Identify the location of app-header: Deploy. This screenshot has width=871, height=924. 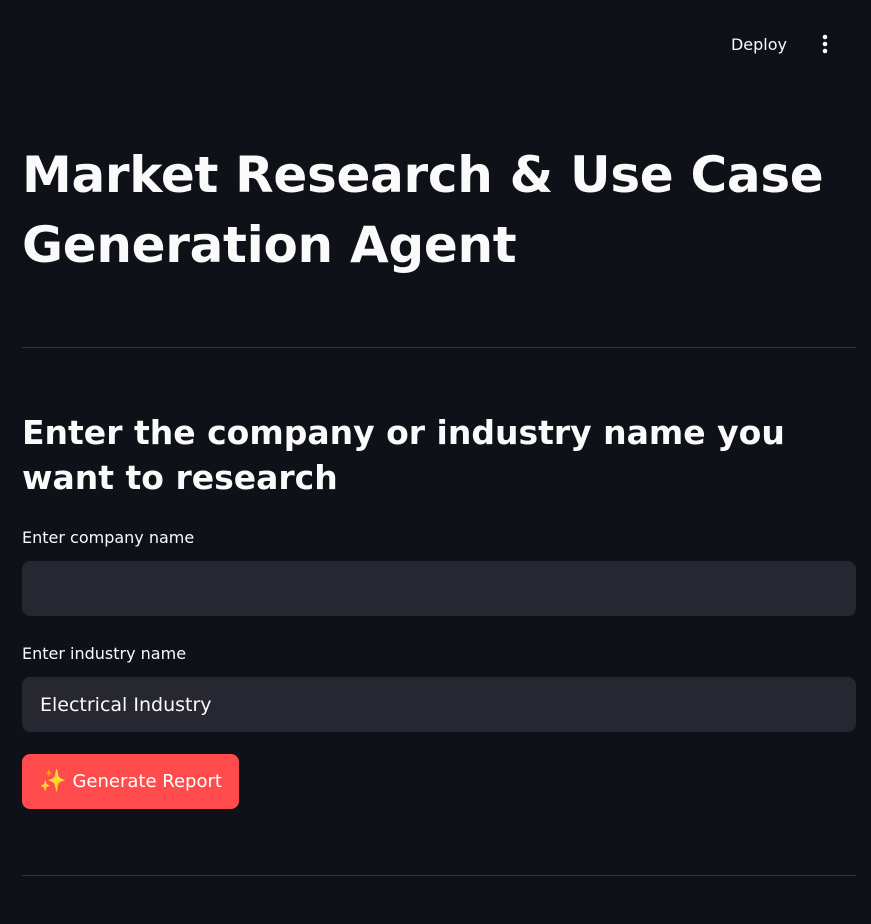
(435, 44).